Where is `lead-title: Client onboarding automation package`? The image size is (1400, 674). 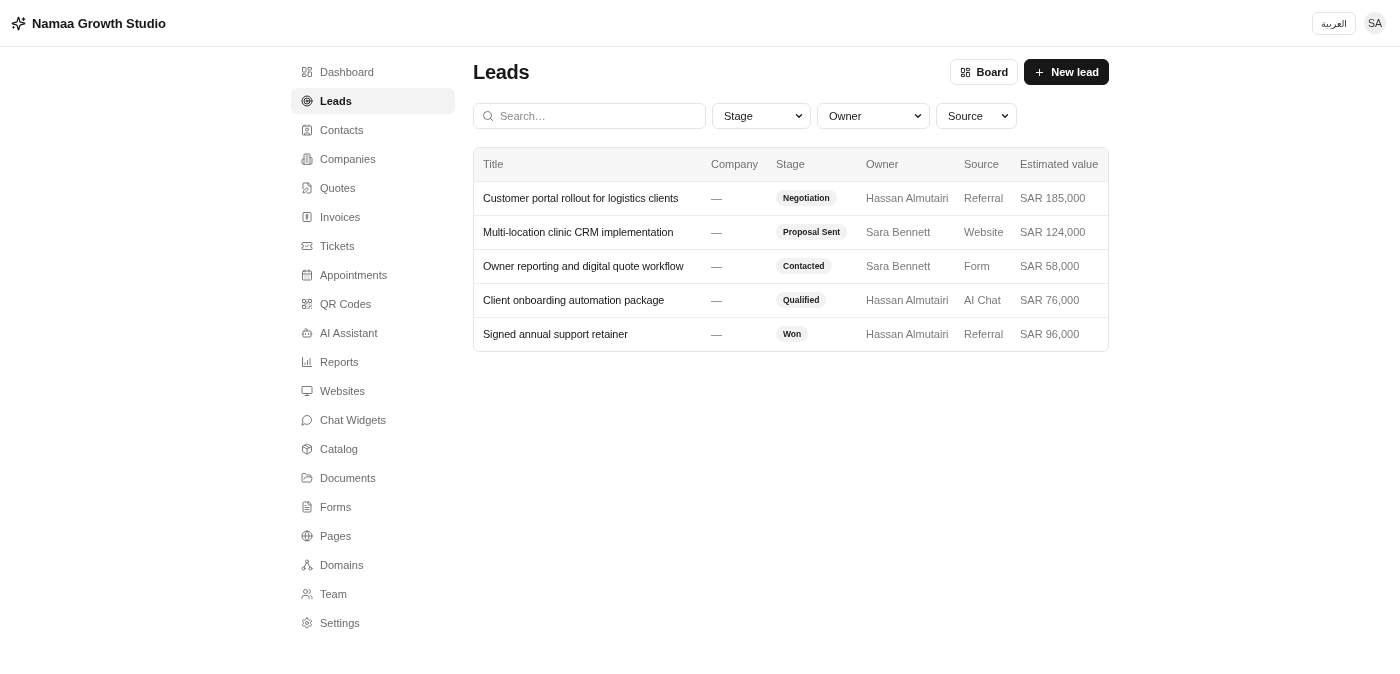
lead-title: Client onboarding automation package is located at coordinates (588, 300).